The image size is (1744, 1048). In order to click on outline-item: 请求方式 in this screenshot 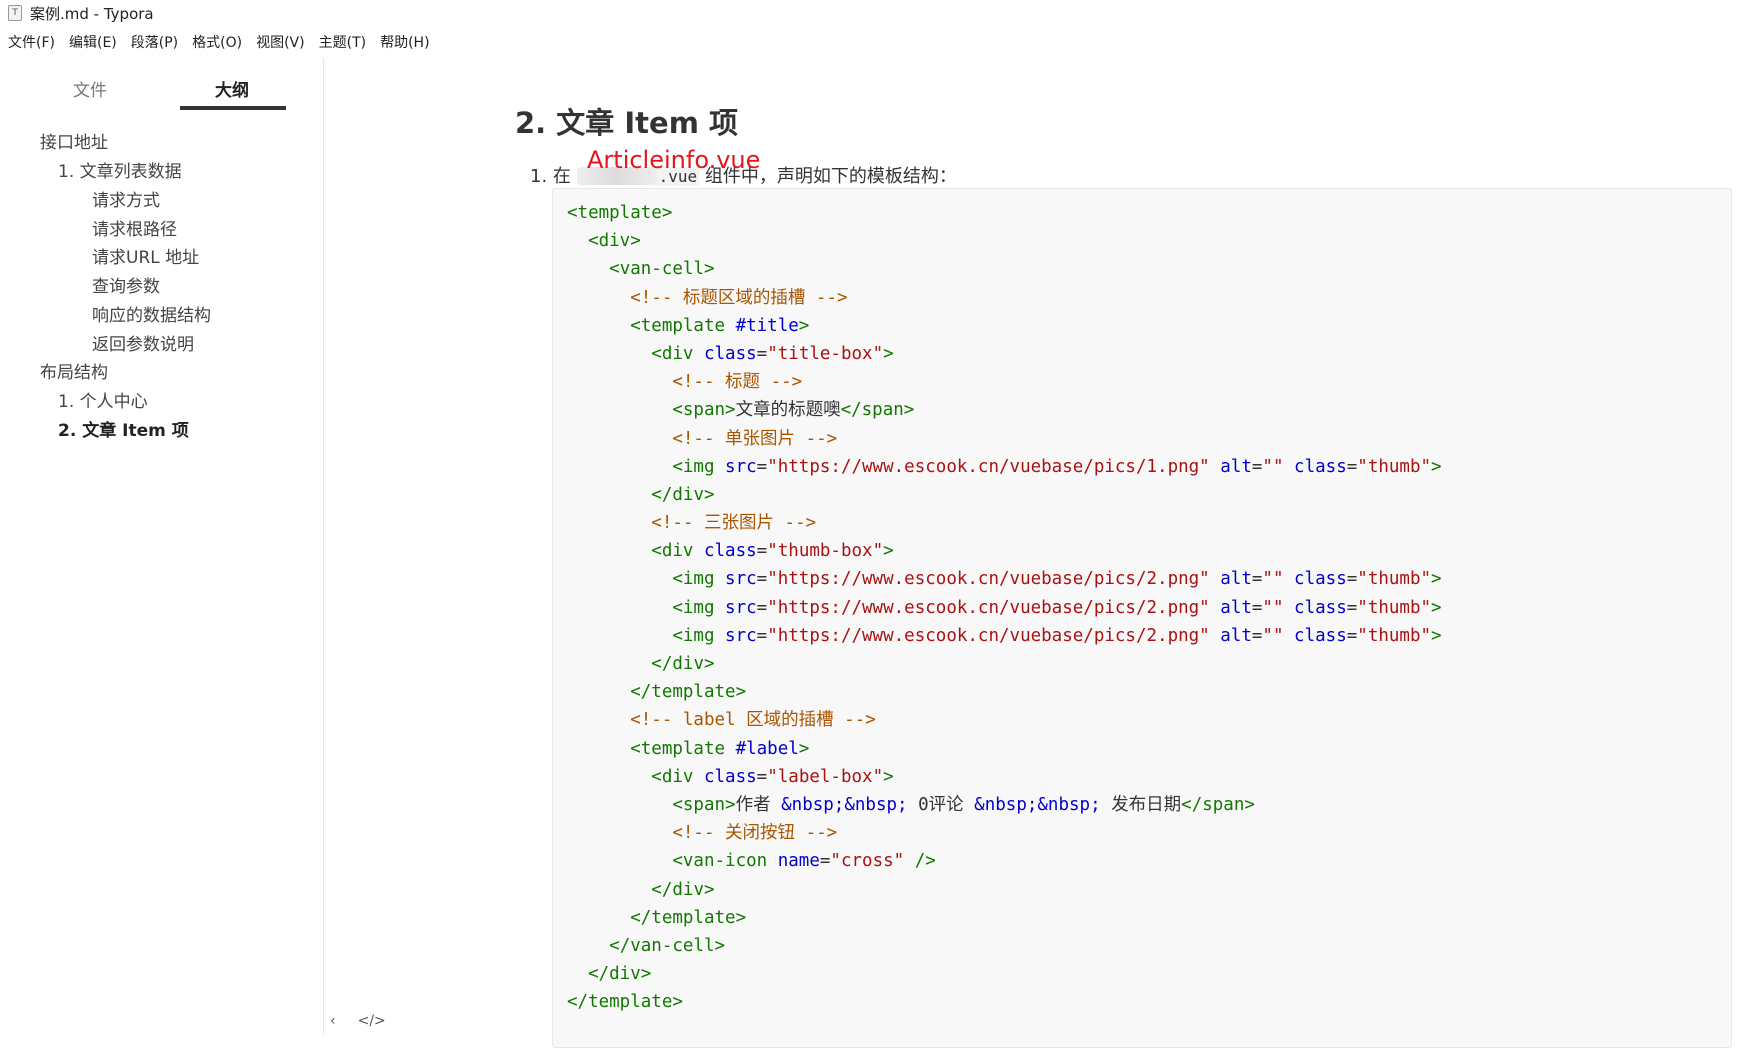, I will do `click(126, 198)`.